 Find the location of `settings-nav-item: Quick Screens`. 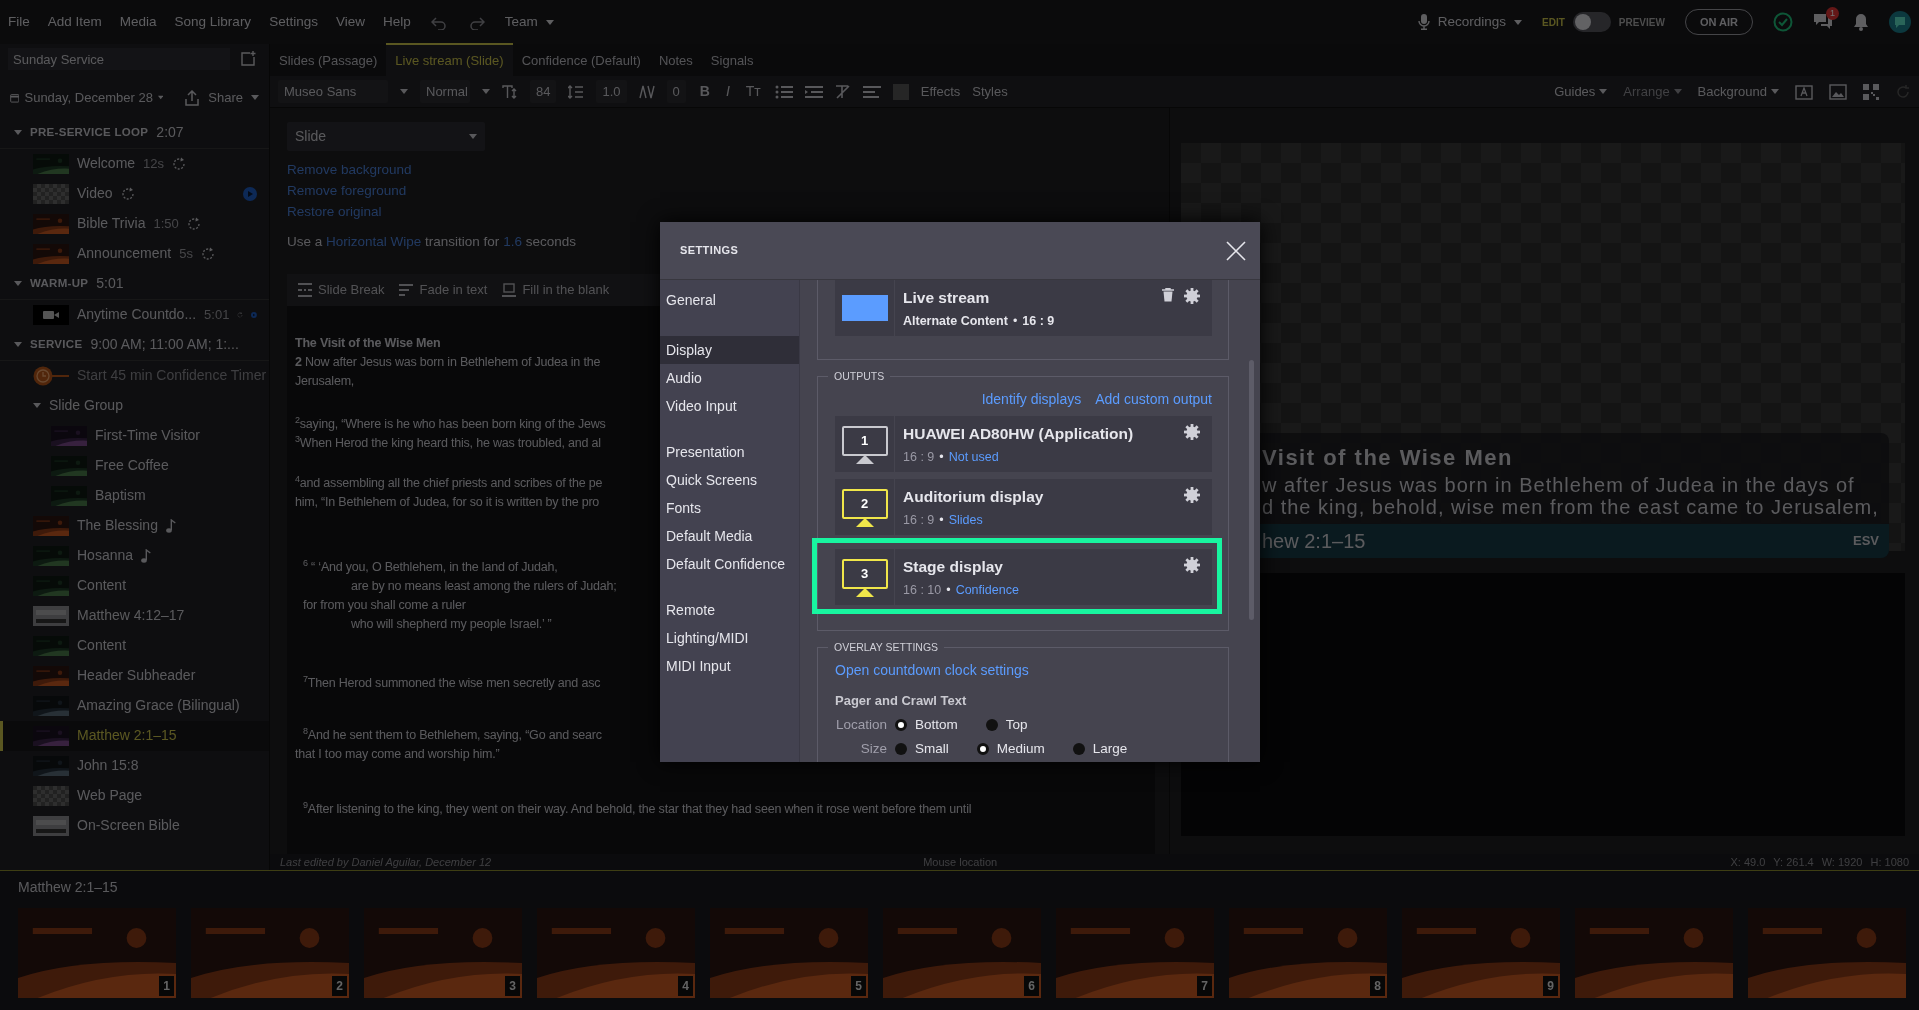

settings-nav-item: Quick Screens is located at coordinates (729, 480).